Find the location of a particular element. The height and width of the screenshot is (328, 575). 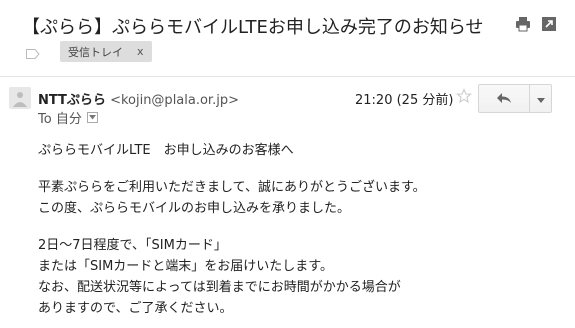

label-chip-text: 受信トレイ is located at coordinates (95, 52).